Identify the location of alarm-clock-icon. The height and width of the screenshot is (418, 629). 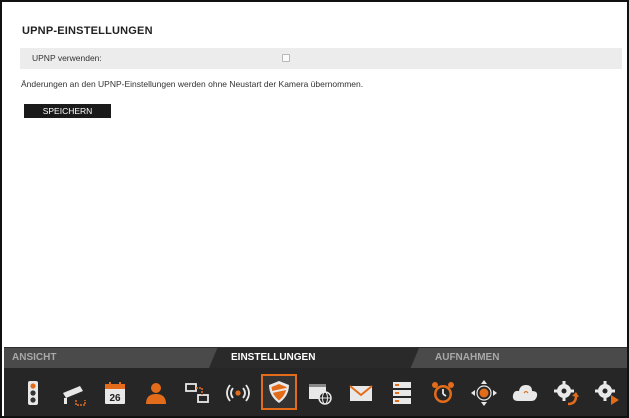
(443, 393).